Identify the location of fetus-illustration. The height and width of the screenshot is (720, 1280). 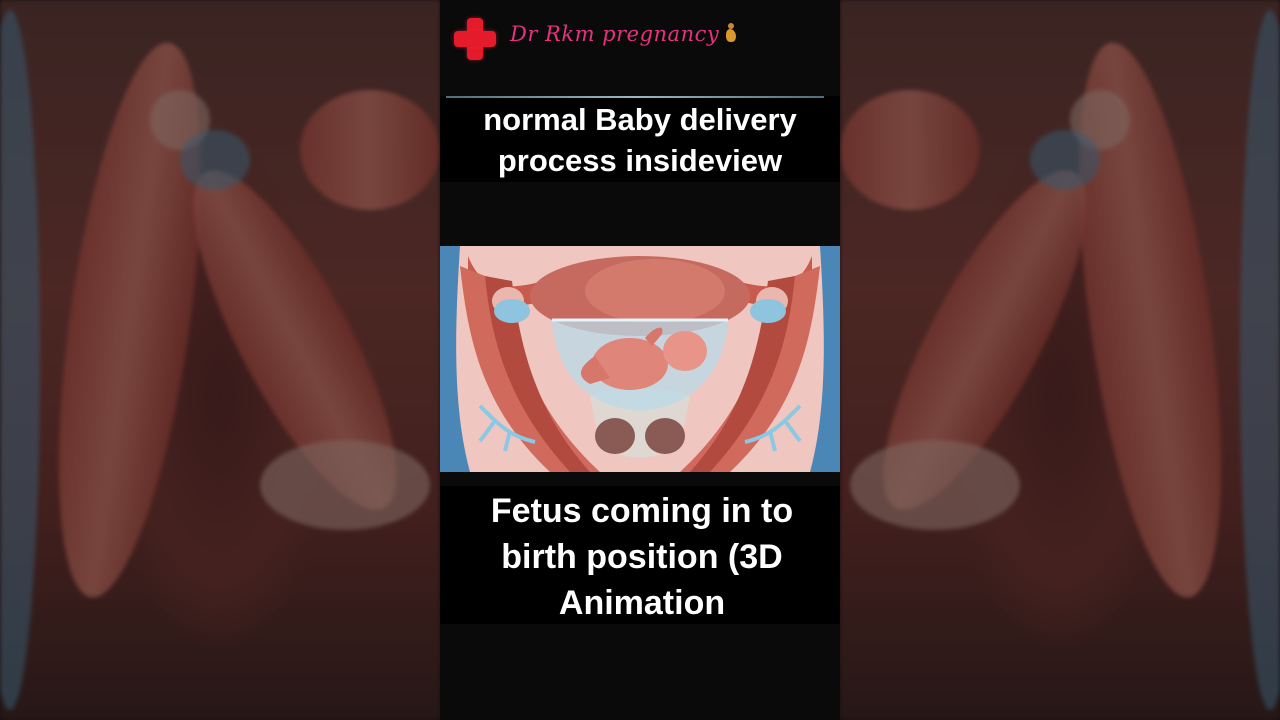
(640, 359).